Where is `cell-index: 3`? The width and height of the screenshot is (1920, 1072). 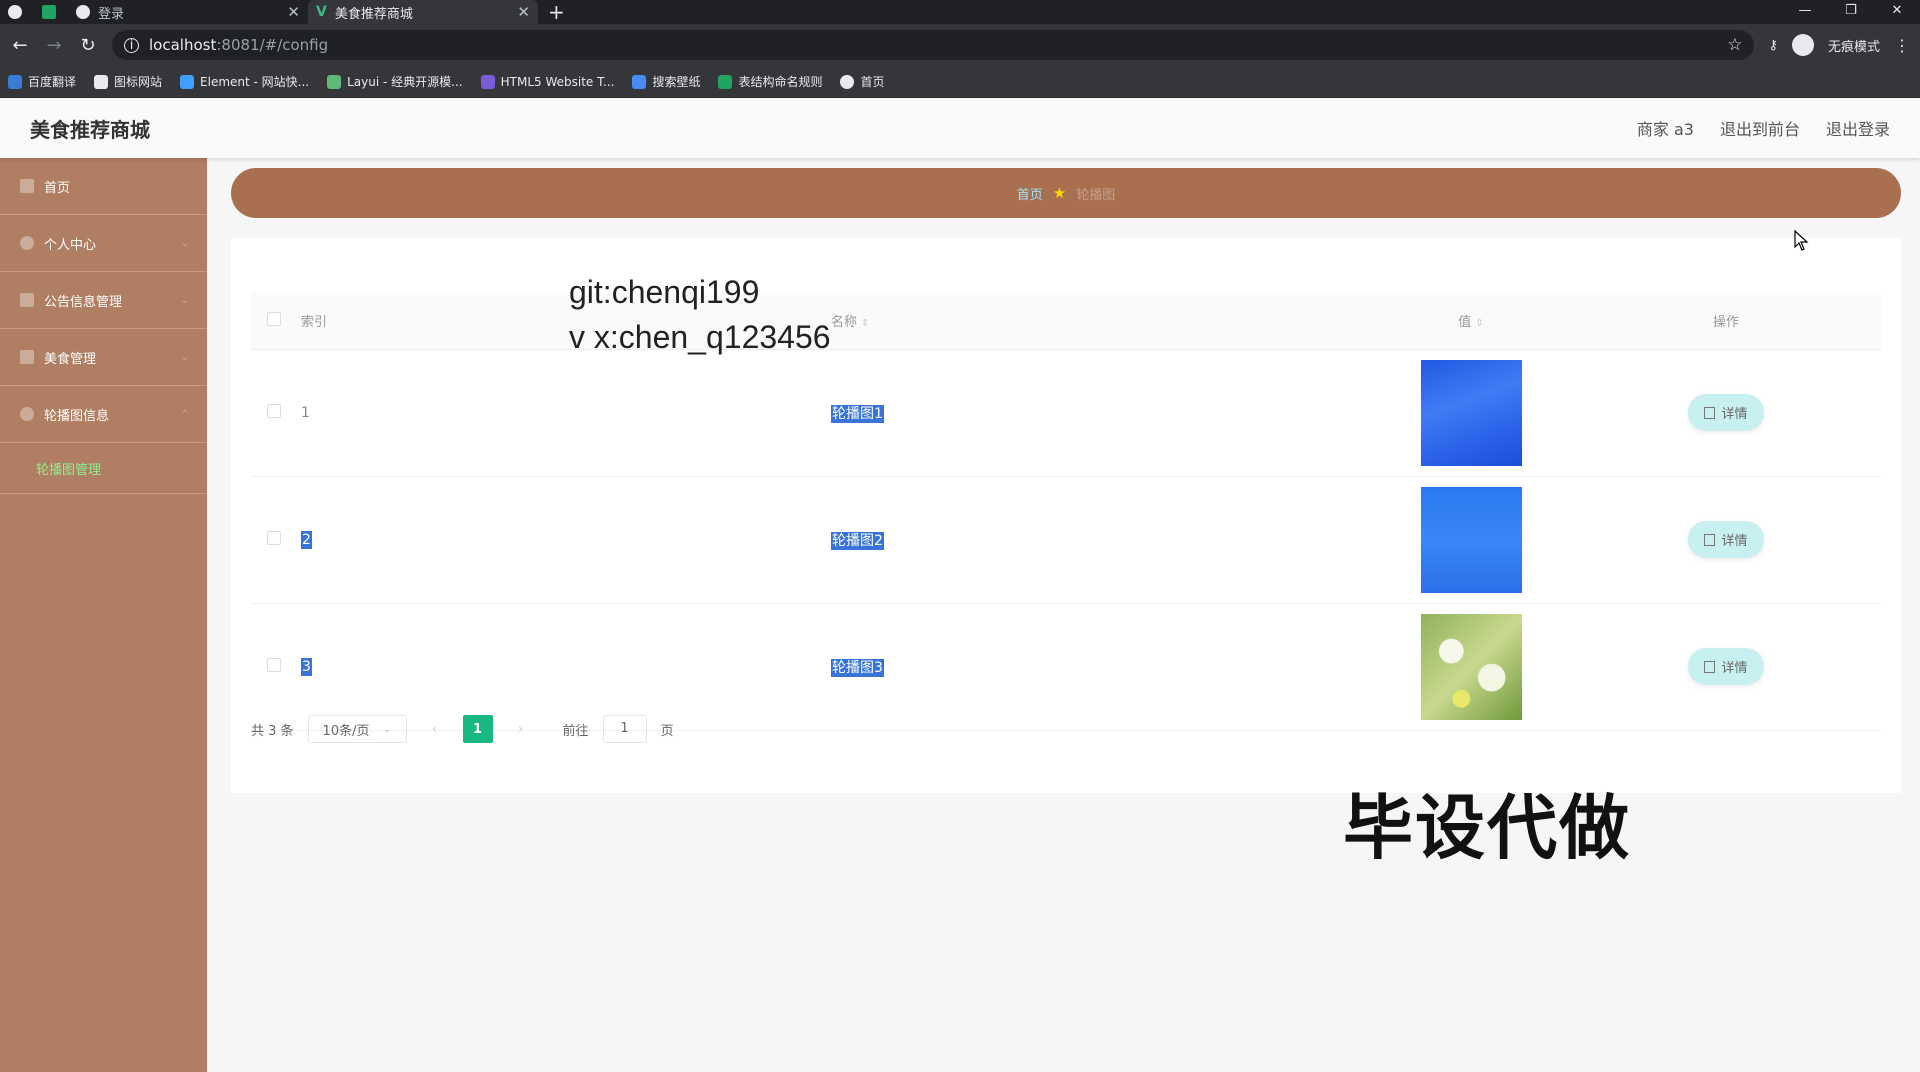
cell-index: 3 is located at coordinates (306, 666).